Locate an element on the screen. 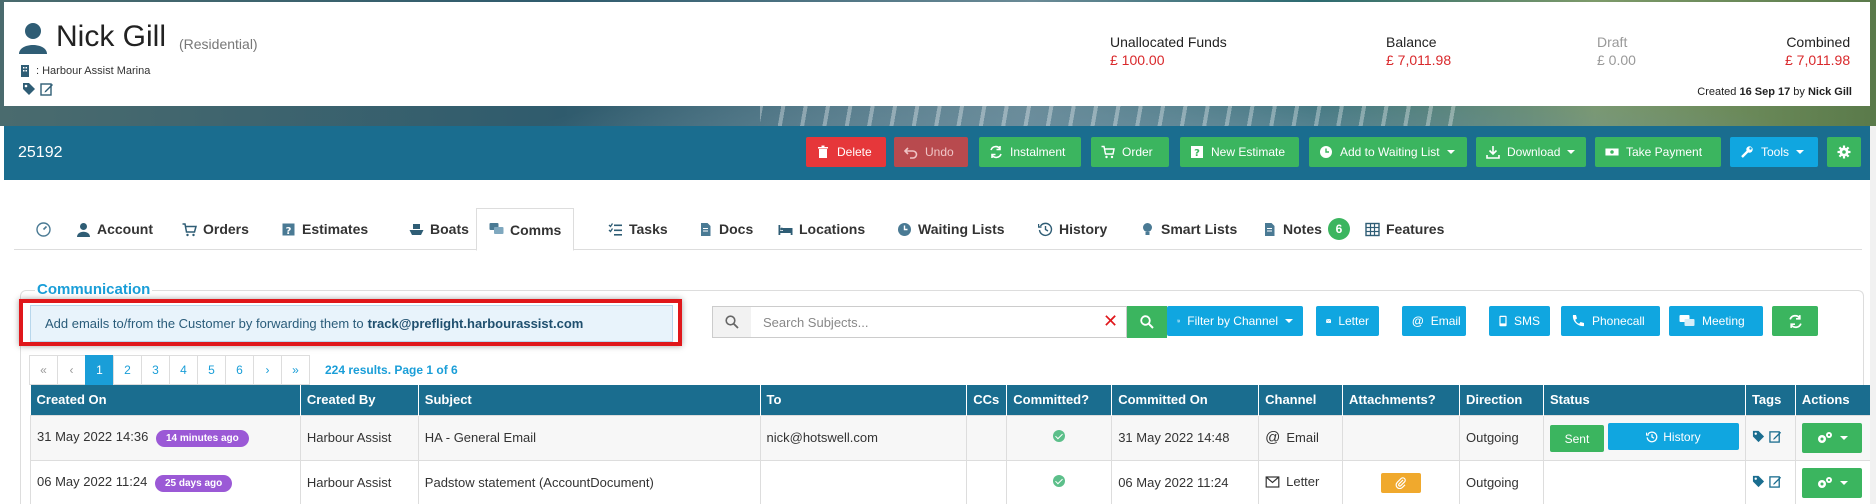  cell-created-on: 31 May 2022 14:36 14 minutes ago is located at coordinates (165, 437).